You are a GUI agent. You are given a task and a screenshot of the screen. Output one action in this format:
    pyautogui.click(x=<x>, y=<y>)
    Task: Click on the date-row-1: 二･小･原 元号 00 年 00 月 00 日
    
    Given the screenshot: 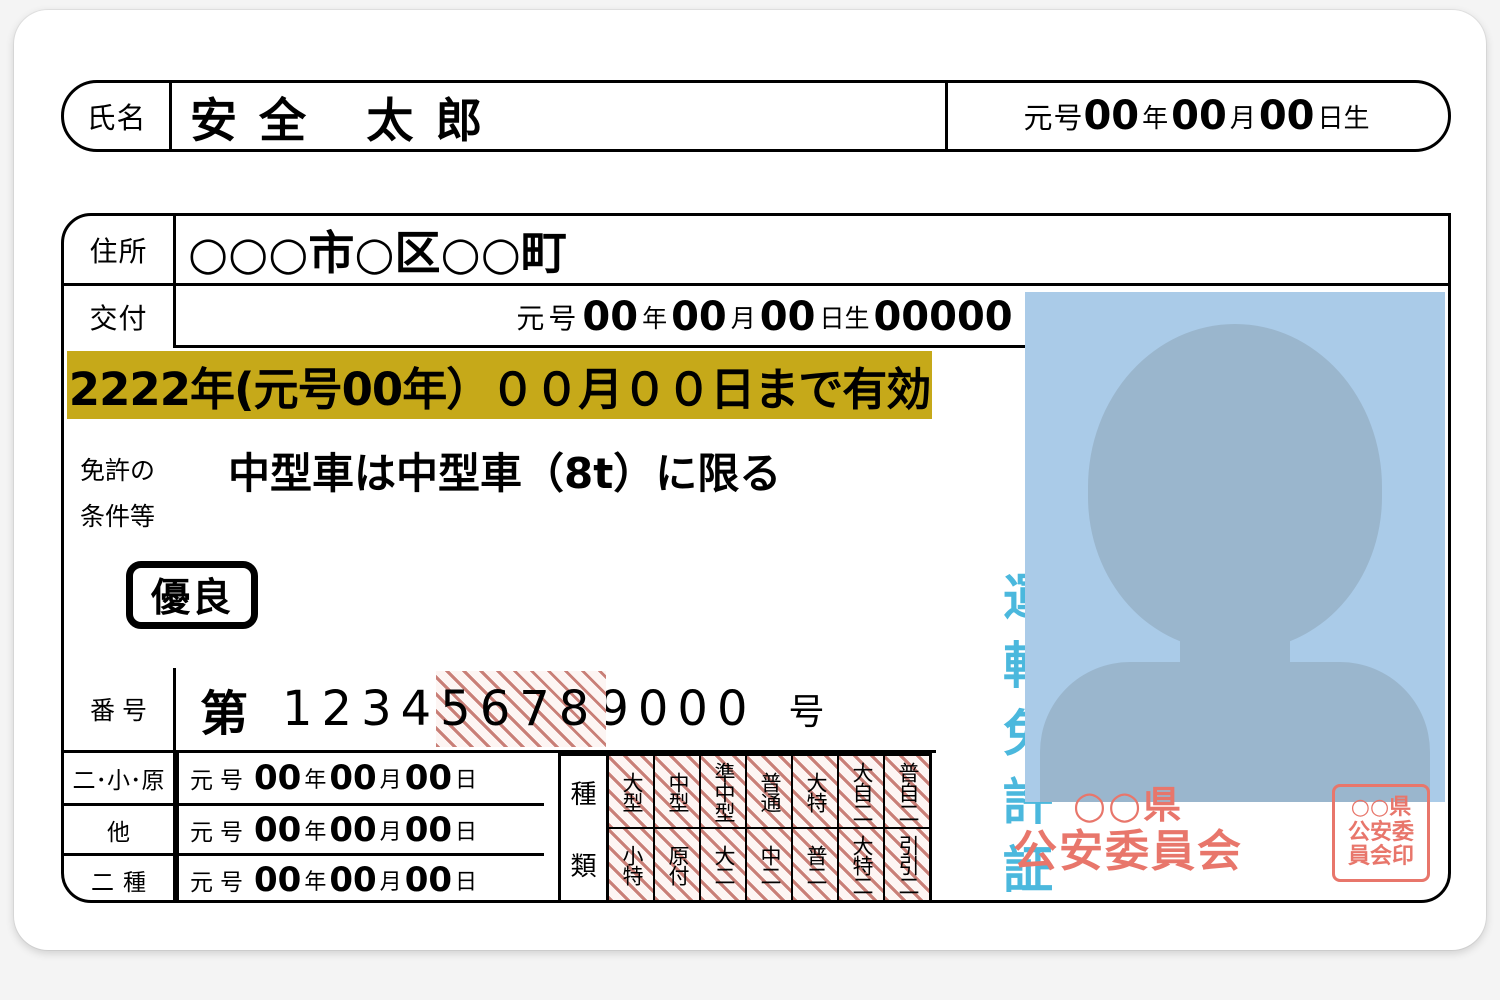 What is the action you would take?
    pyautogui.click(x=304, y=778)
    